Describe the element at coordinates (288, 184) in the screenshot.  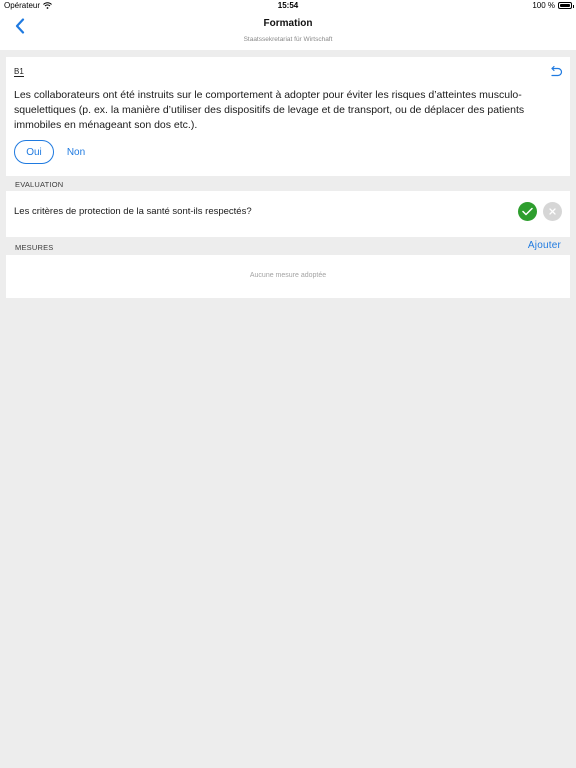
I see `evaluation-section-header: EVALUATION` at that location.